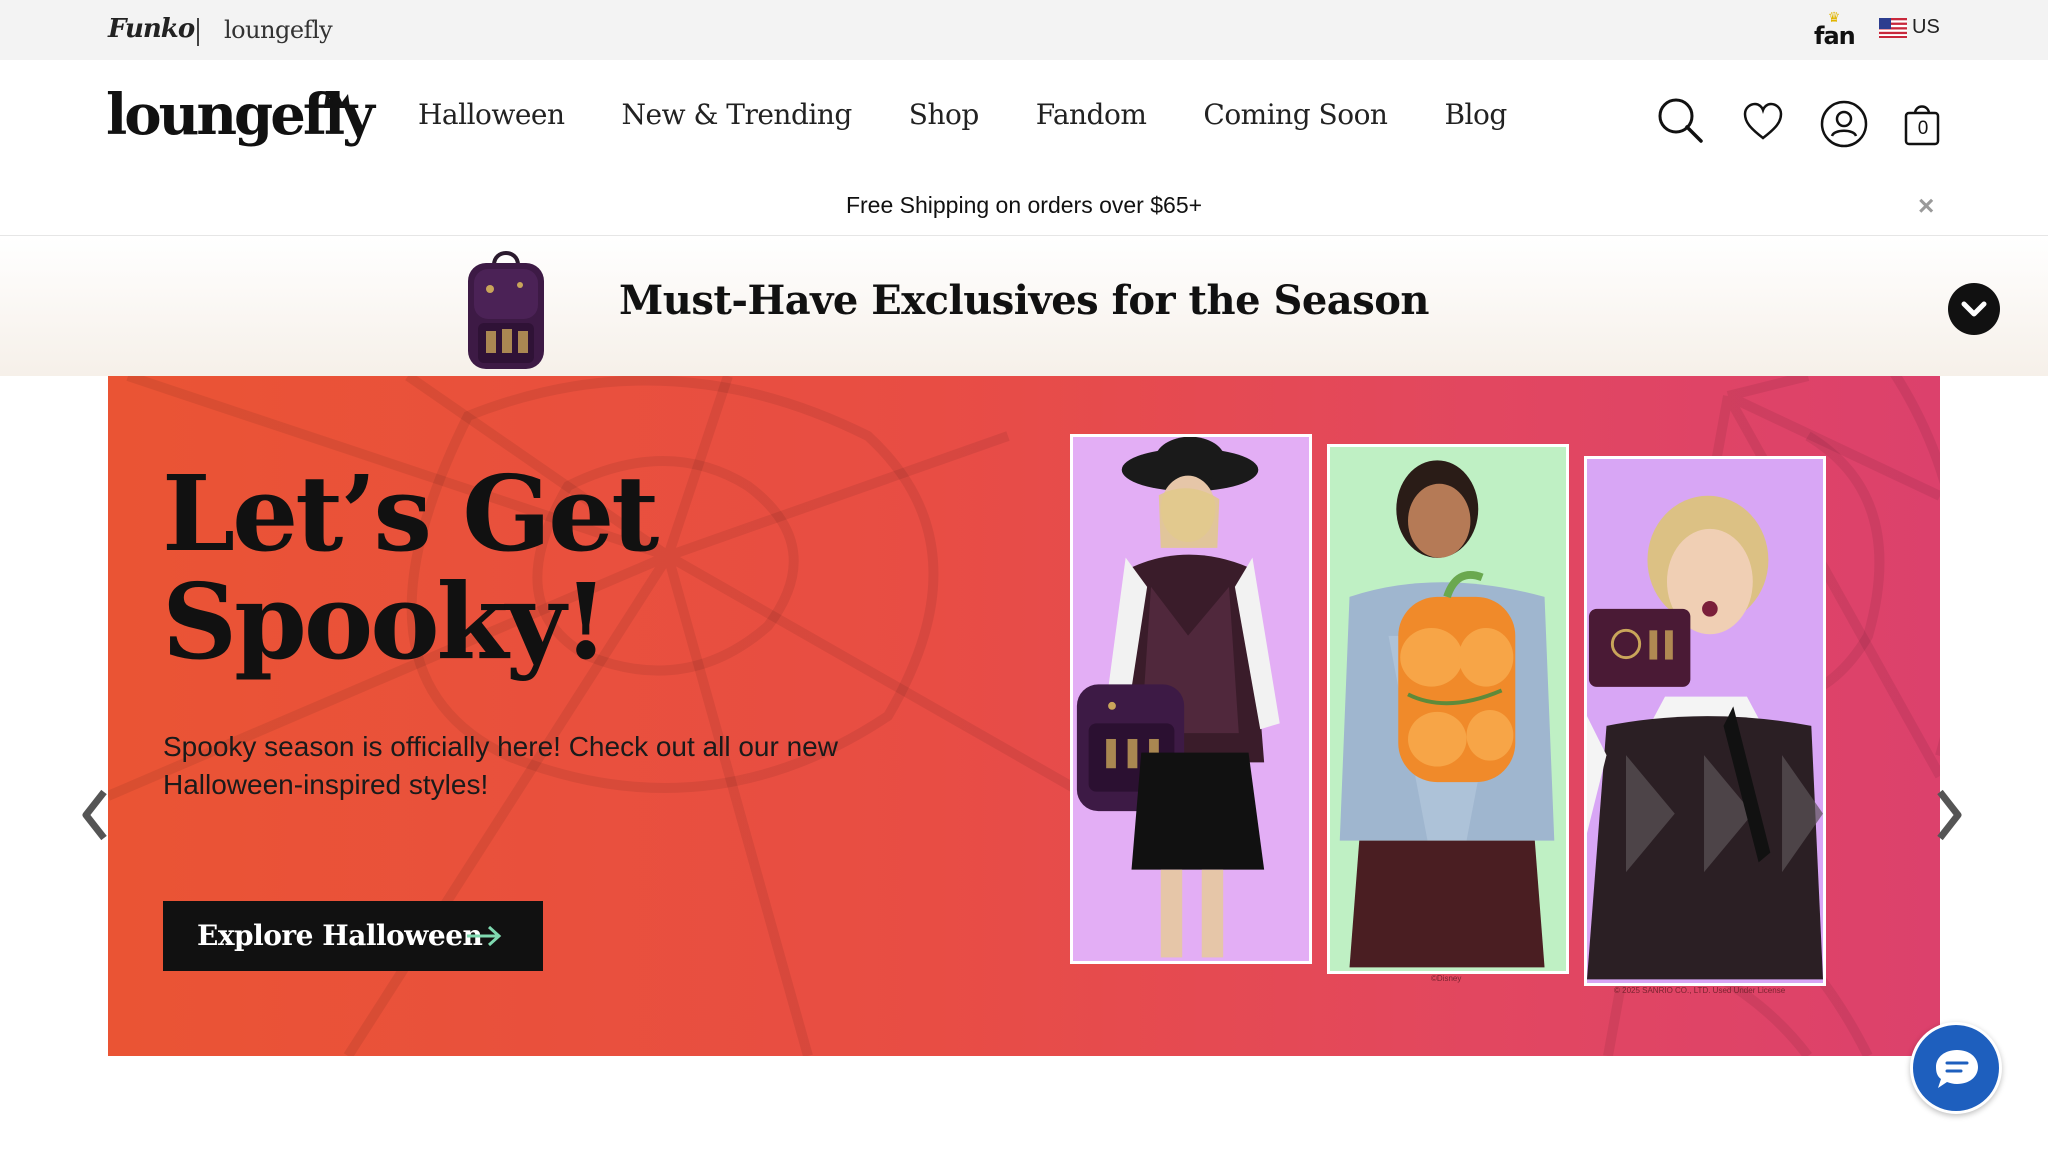  Describe the element at coordinates (1680, 120) in the screenshot. I see `search-icon` at that location.